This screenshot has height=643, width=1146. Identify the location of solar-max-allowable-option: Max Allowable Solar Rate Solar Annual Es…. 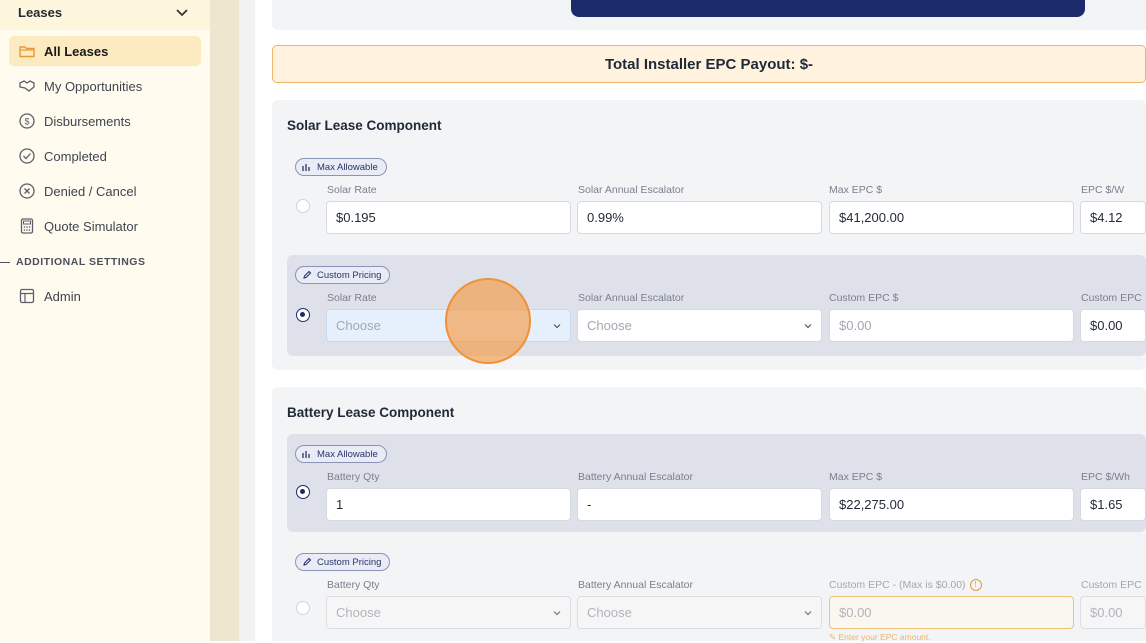
(716, 198).